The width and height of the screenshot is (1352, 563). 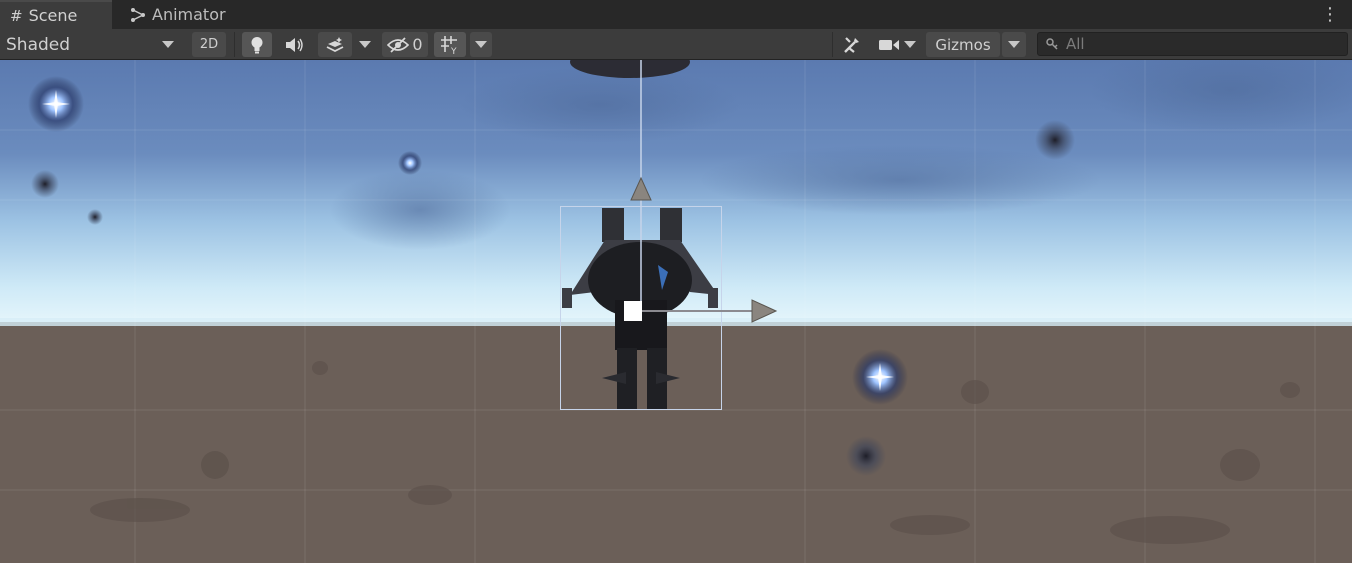 What do you see at coordinates (1052, 44) in the screenshot?
I see `search-icon` at bounding box center [1052, 44].